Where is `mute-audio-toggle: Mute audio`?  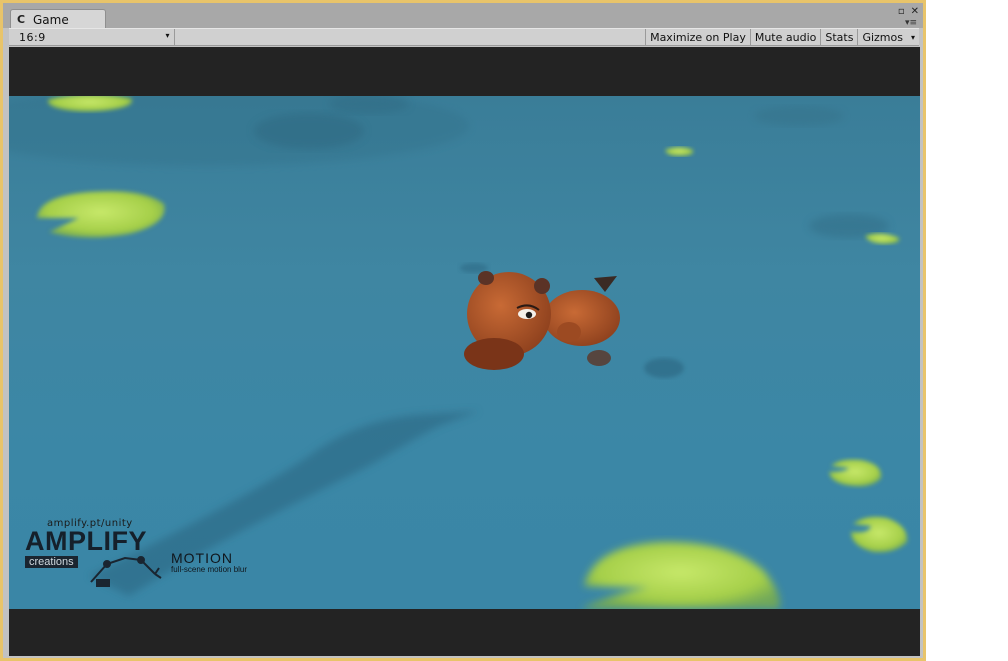
mute-audio-toggle: Mute audio is located at coordinates (785, 37).